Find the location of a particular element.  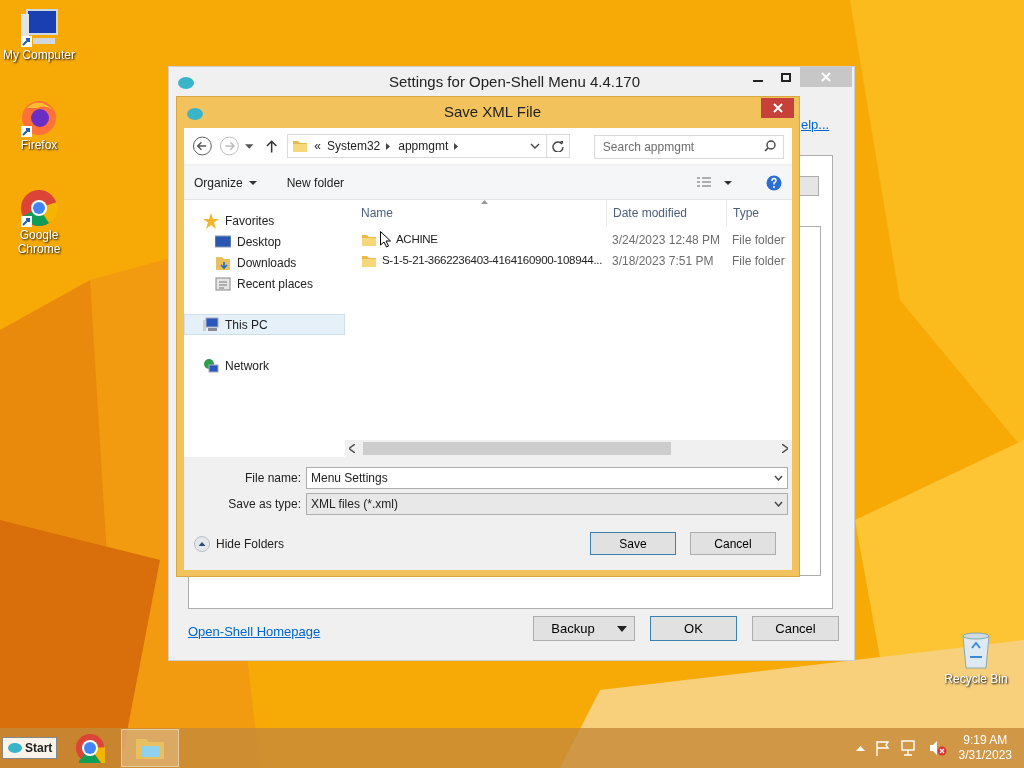

search-field: Search appmgmt is located at coordinates (688, 147).